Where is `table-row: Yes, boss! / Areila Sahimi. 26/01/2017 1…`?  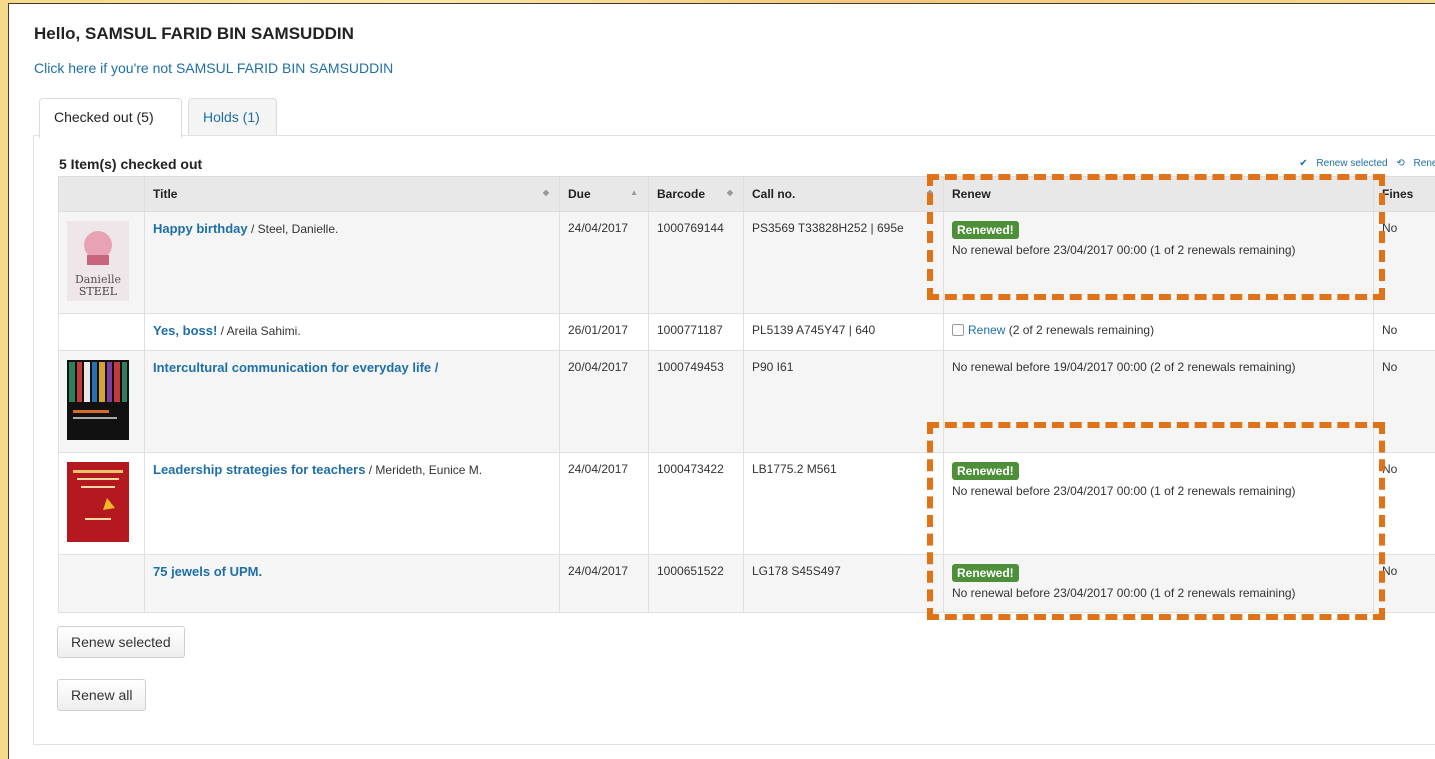 table-row: Yes, boss! / Areila Sahimi. 26/01/2017 1… is located at coordinates (746, 332).